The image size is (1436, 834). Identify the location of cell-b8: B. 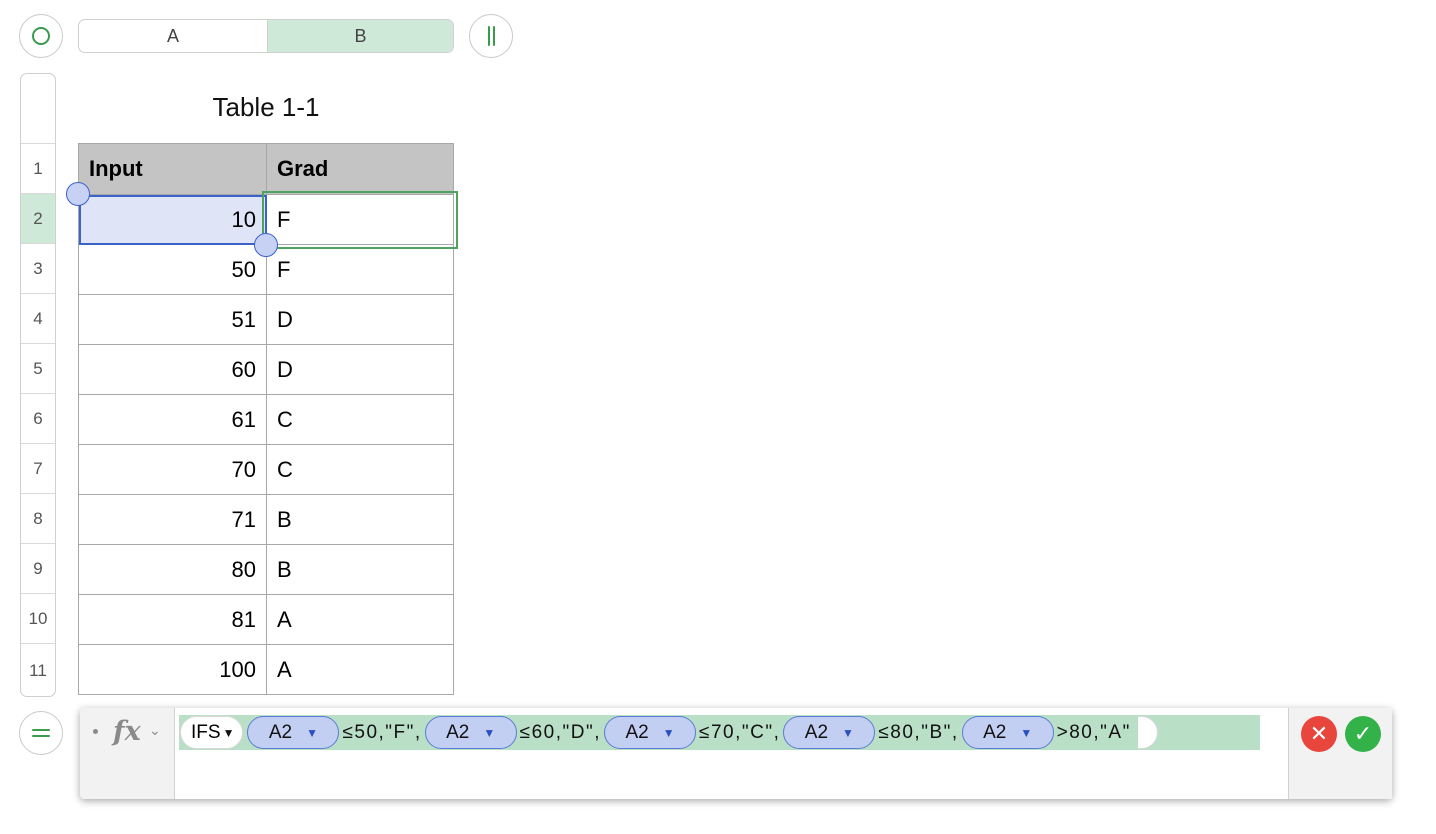
(360, 519).